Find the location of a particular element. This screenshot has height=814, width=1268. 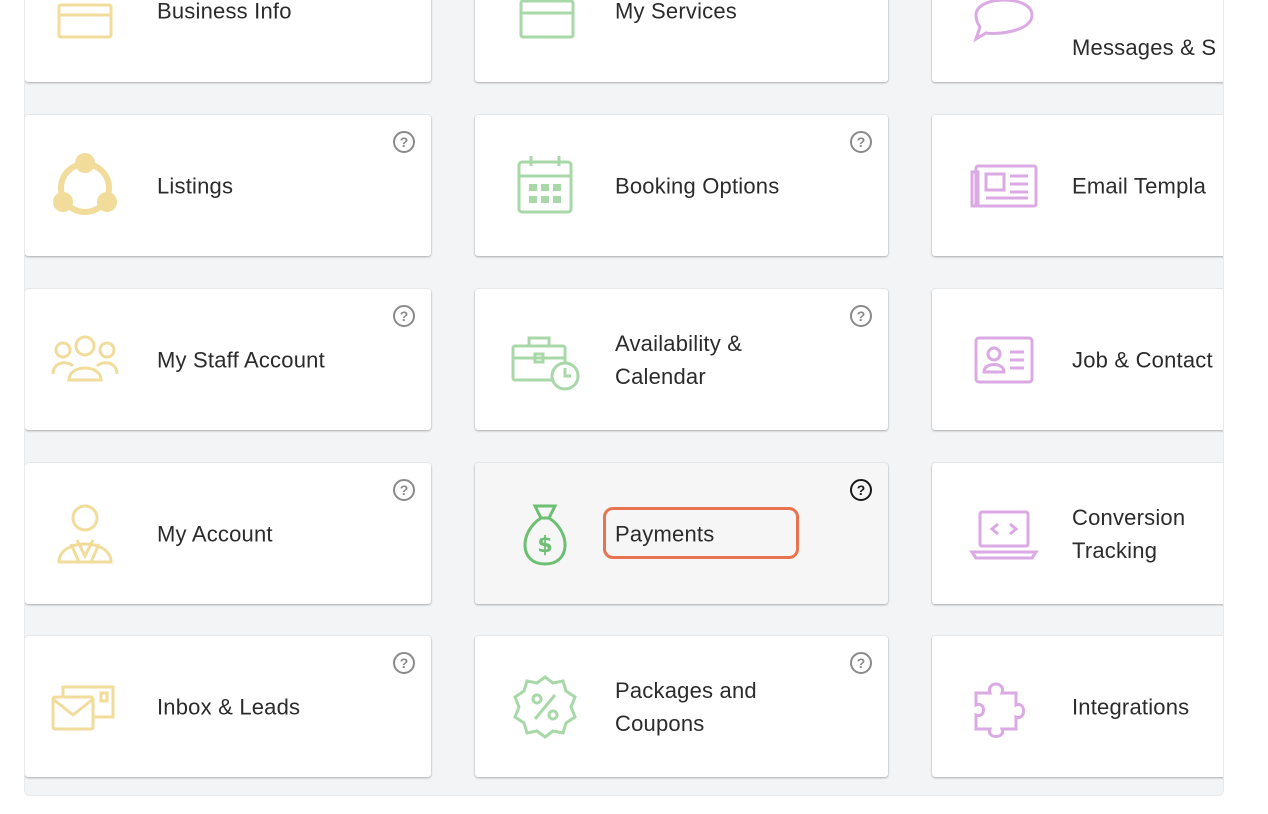

card-label: Conversion Tracking is located at coordinates (1129, 533).